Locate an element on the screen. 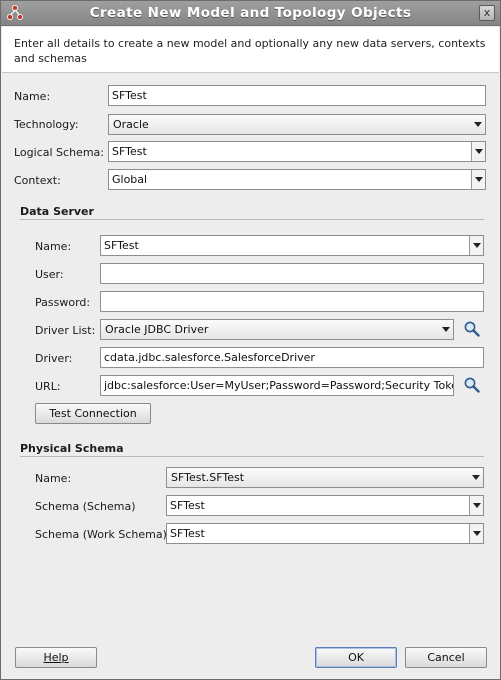 The width and height of the screenshot is (501, 680). help-button: Help is located at coordinates (56, 657).